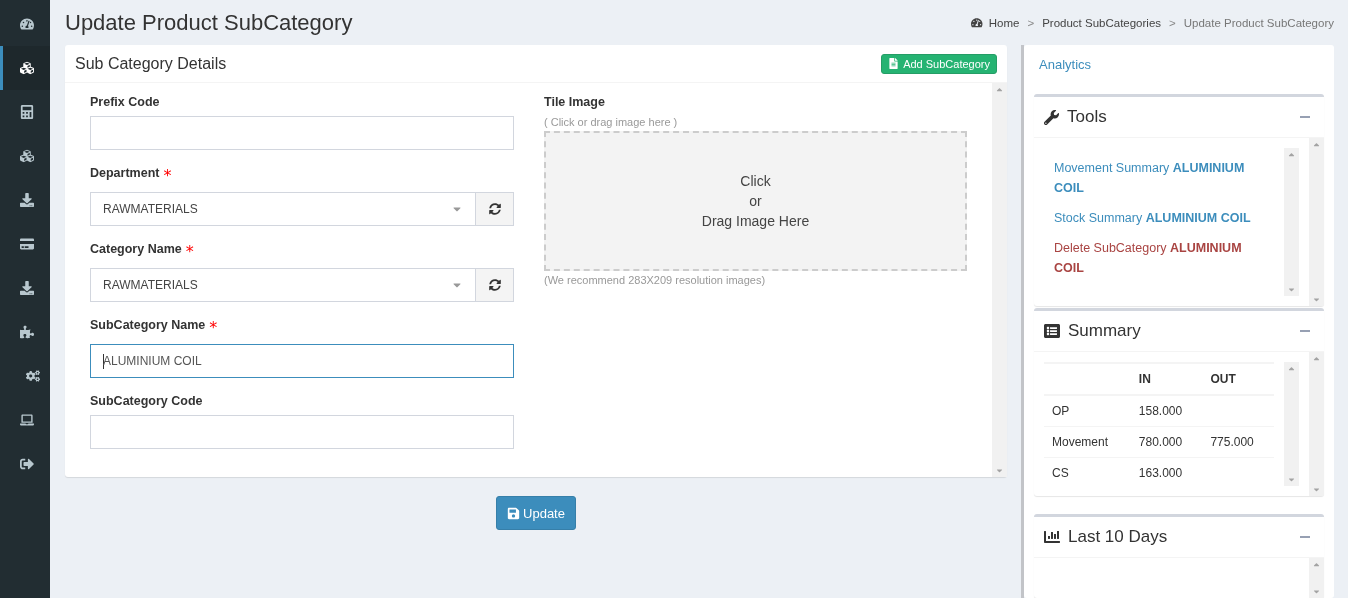 This screenshot has width=1348, height=598. What do you see at coordinates (575, 102) in the screenshot?
I see `field-label: Tile Image` at bounding box center [575, 102].